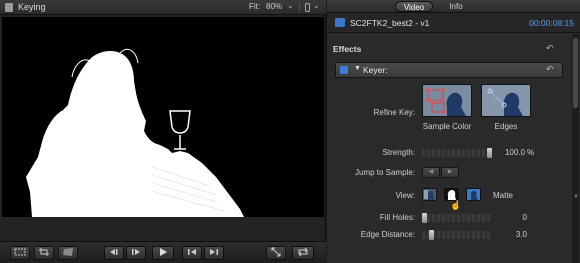 The width and height of the screenshot is (580, 263). What do you see at coordinates (307, 7) in the screenshot?
I see `switch-icon` at bounding box center [307, 7].